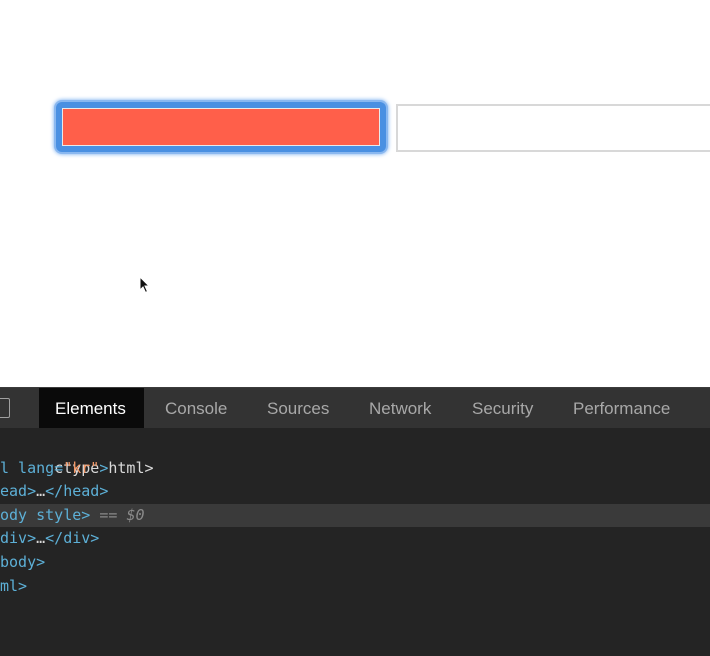 The image size is (710, 656). Describe the element at coordinates (355, 587) in the screenshot. I see `dom-node-html-close: ml>` at that location.